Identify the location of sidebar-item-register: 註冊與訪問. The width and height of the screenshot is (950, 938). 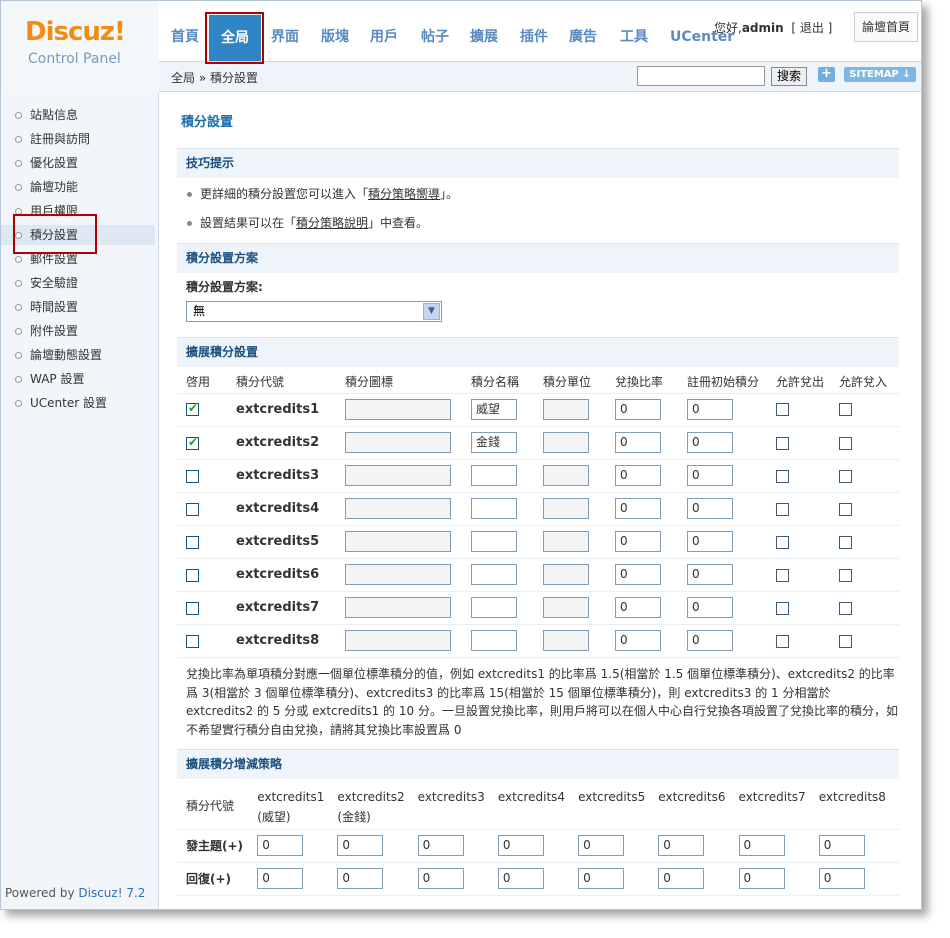
(52, 139).